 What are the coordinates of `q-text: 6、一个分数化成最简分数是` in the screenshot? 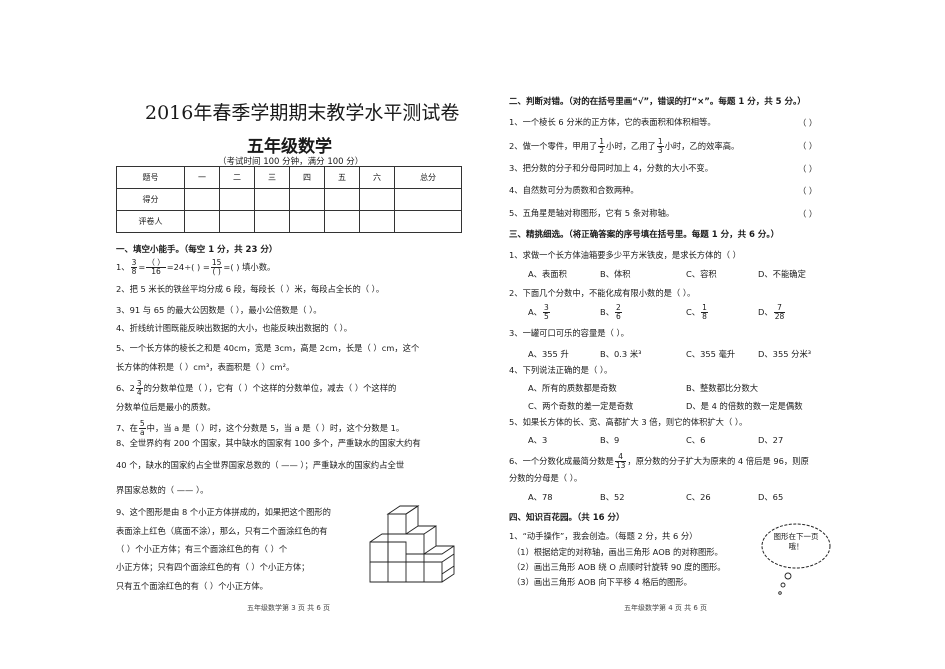 It's located at (561, 461).